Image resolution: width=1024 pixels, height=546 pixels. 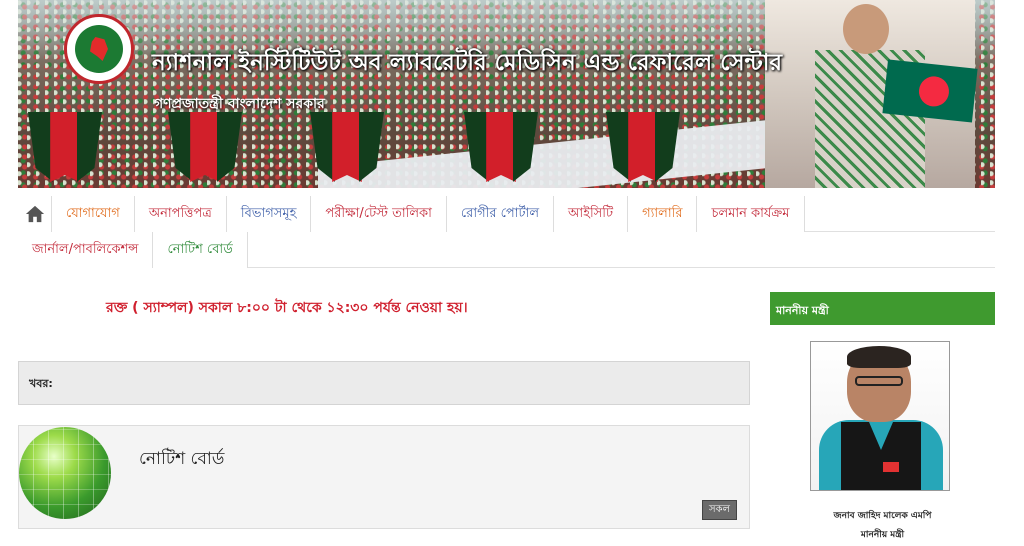 What do you see at coordinates (506, 250) in the screenshot?
I see `nav-row-2: জার্নাল/পাবলিকেশন্স নোটিশ বোর্ড` at bounding box center [506, 250].